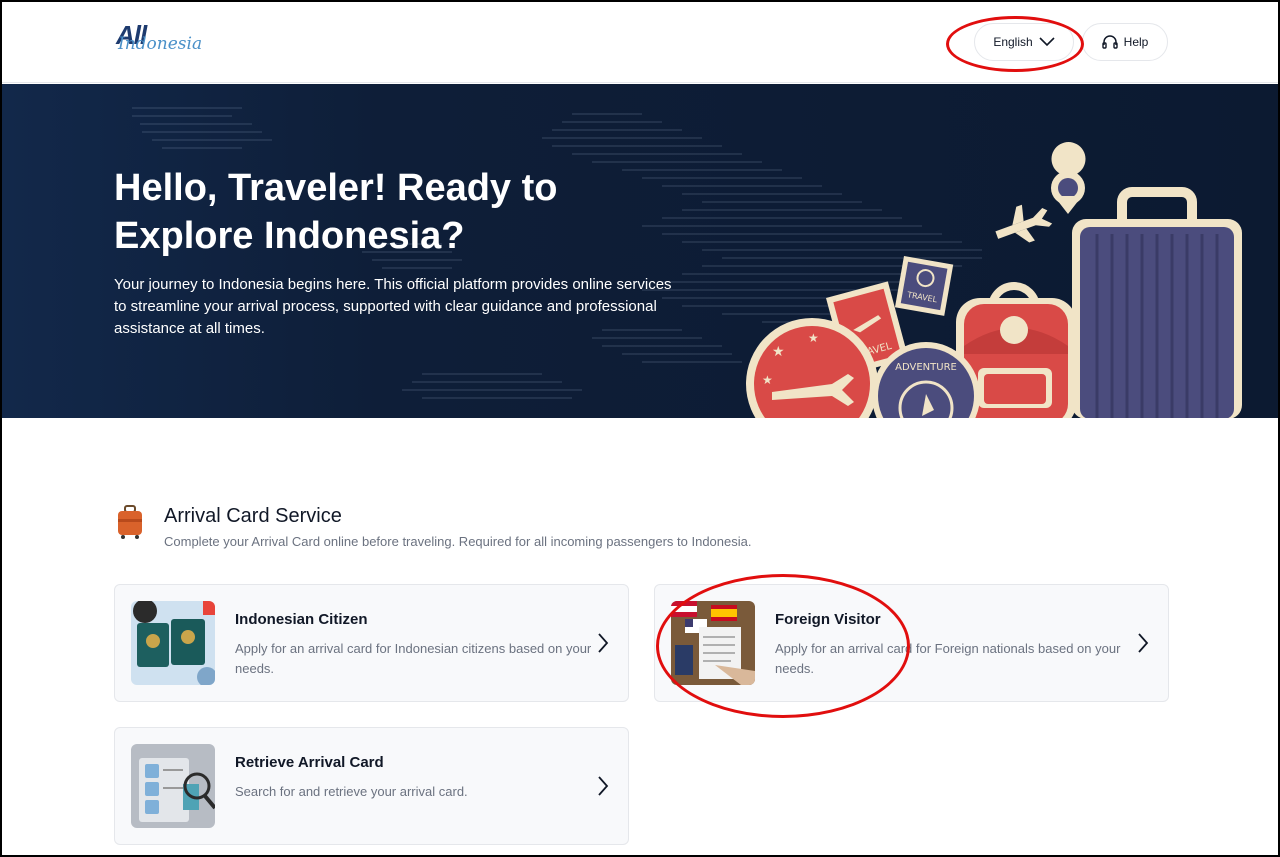 Image resolution: width=1280 pixels, height=857 pixels. I want to click on headset-icon, so click(1109, 42).